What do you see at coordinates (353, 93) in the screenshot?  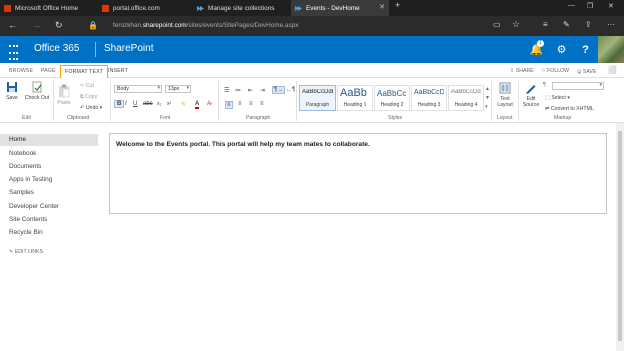 I see `style-preview: AaBb` at bounding box center [353, 93].